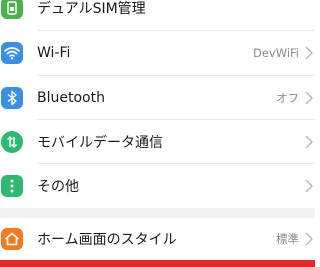 The image size is (320, 267). Describe the element at coordinates (12, 9) in the screenshot. I see `dual-sim-icon` at that location.